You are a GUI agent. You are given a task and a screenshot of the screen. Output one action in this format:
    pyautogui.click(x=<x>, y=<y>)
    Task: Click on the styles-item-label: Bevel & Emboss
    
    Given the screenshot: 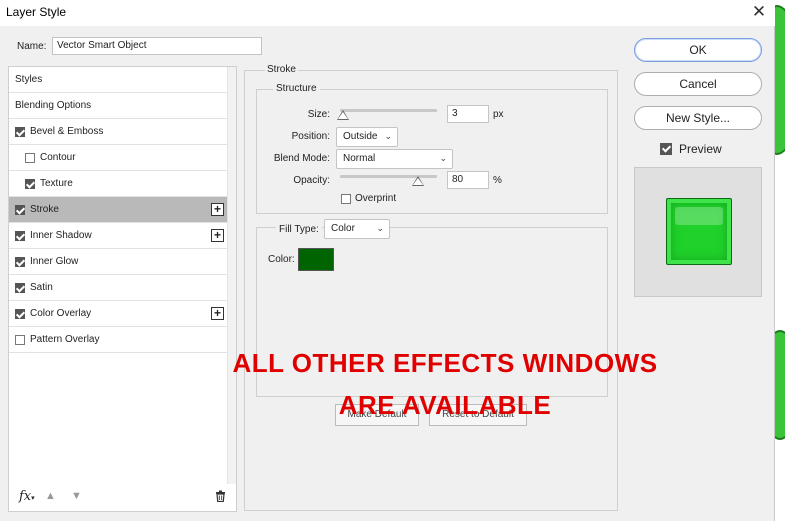 What is the action you would take?
    pyautogui.click(x=67, y=131)
    